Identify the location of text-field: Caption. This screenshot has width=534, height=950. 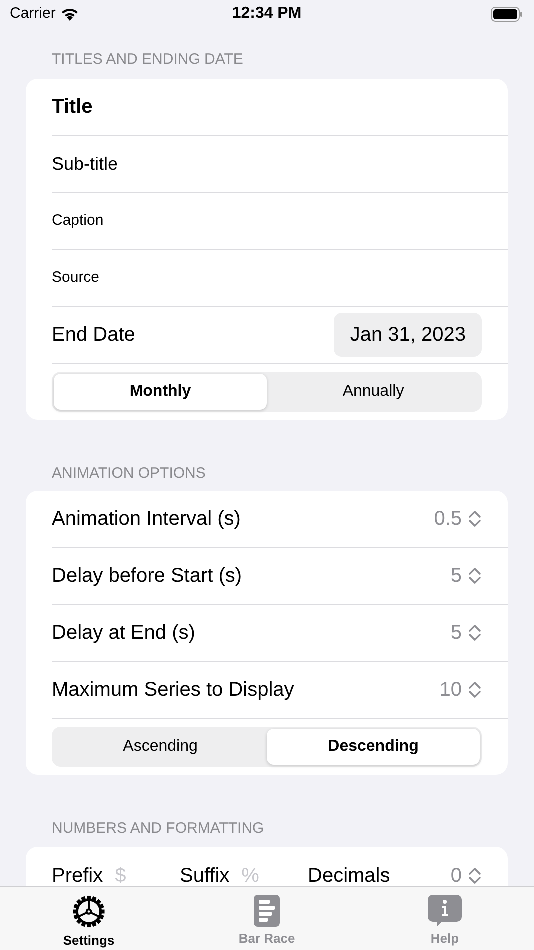
(267, 221).